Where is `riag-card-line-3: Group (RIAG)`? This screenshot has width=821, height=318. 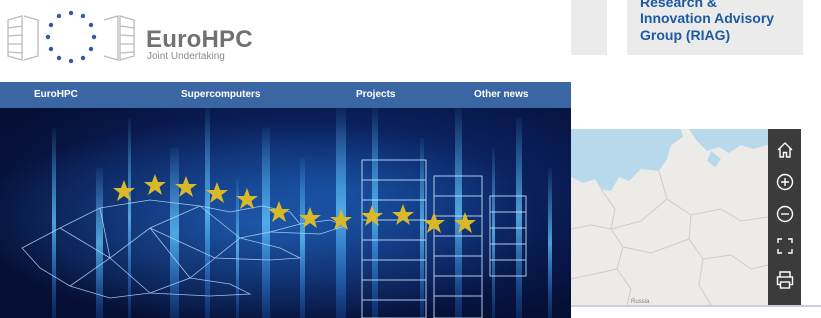
riag-card-line-3: Group (RIAG) is located at coordinates (685, 35).